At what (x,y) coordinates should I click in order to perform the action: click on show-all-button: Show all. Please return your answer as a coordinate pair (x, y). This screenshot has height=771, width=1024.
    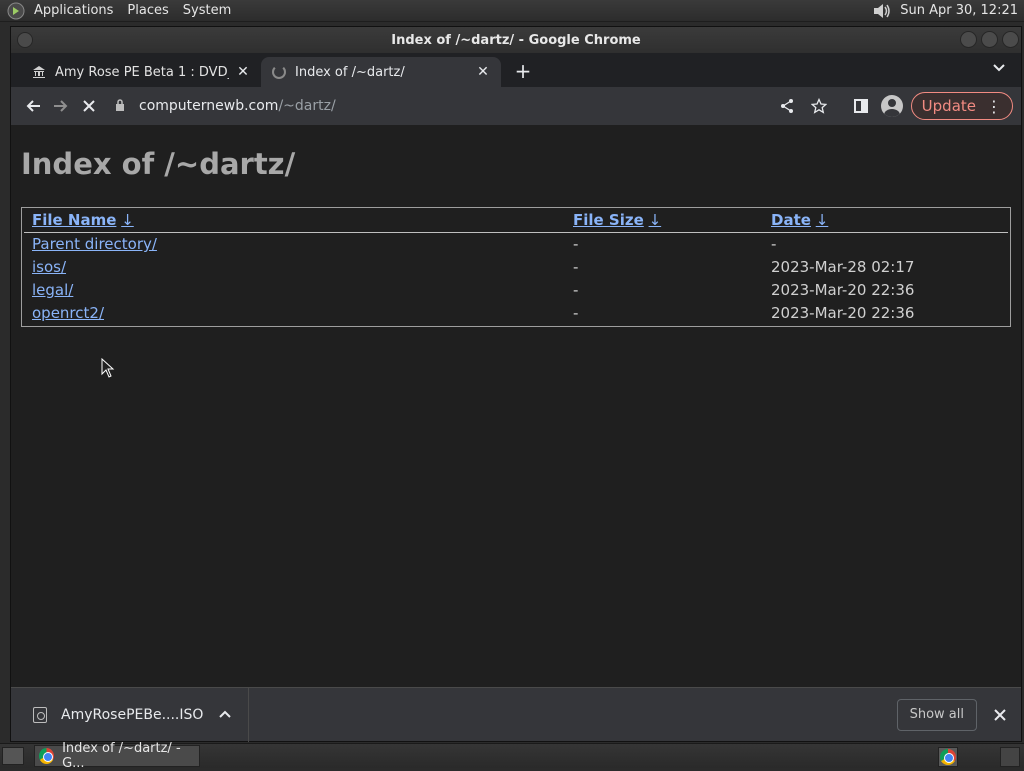
    Looking at the image, I should click on (936, 714).